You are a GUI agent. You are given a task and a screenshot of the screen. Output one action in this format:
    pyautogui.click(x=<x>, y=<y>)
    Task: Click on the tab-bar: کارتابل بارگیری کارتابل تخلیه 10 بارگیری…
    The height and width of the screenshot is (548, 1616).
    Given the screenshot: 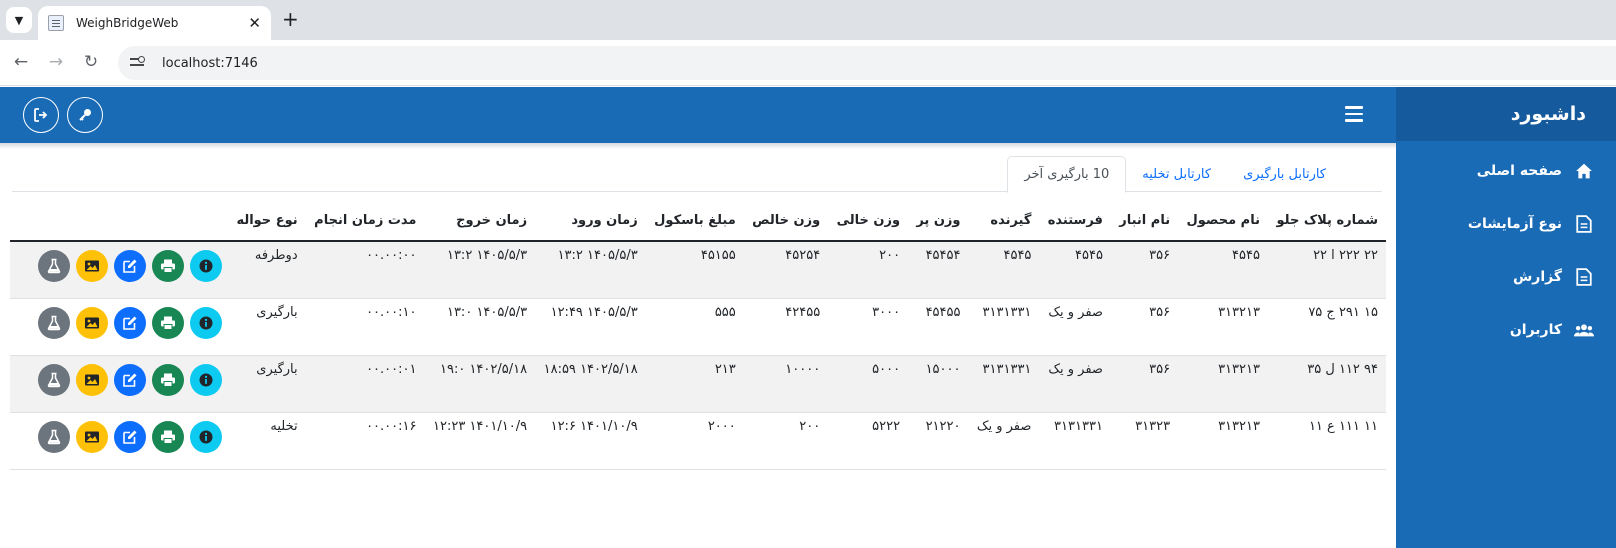 What is the action you would take?
    pyautogui.click(x=697, y=174)
    